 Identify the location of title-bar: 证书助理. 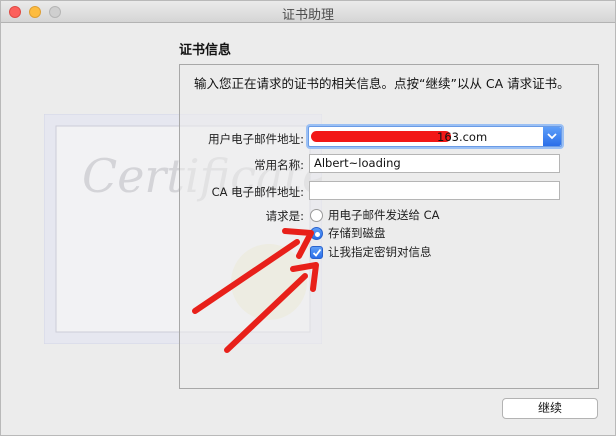
(308, 12).